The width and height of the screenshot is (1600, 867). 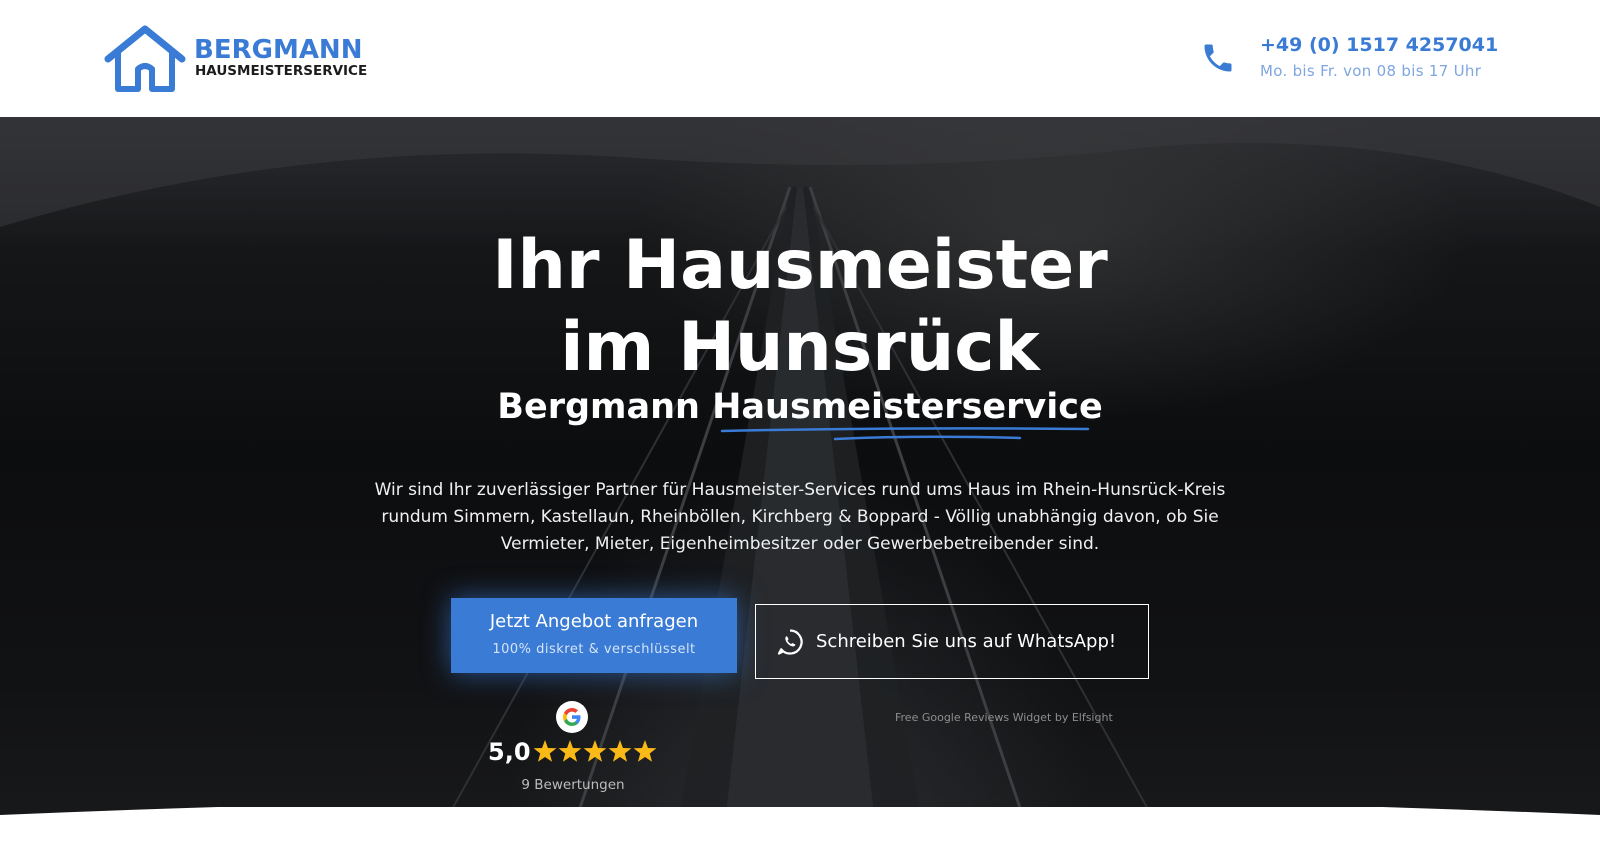 I want to click on google-review-badge: 5,0 9 Bewertungen, so click(x=573, y=749).